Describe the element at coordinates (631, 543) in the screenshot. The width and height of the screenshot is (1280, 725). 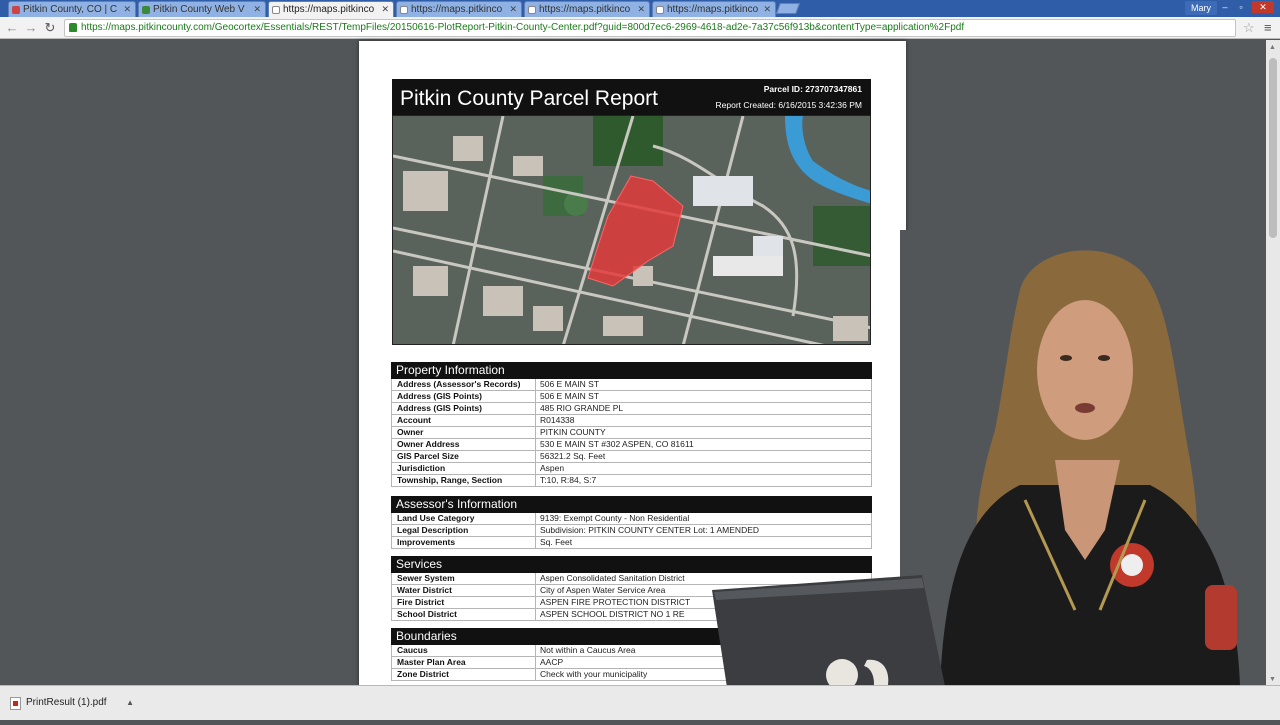
I see `table-row: Improvements Sq. Feet` at that location.